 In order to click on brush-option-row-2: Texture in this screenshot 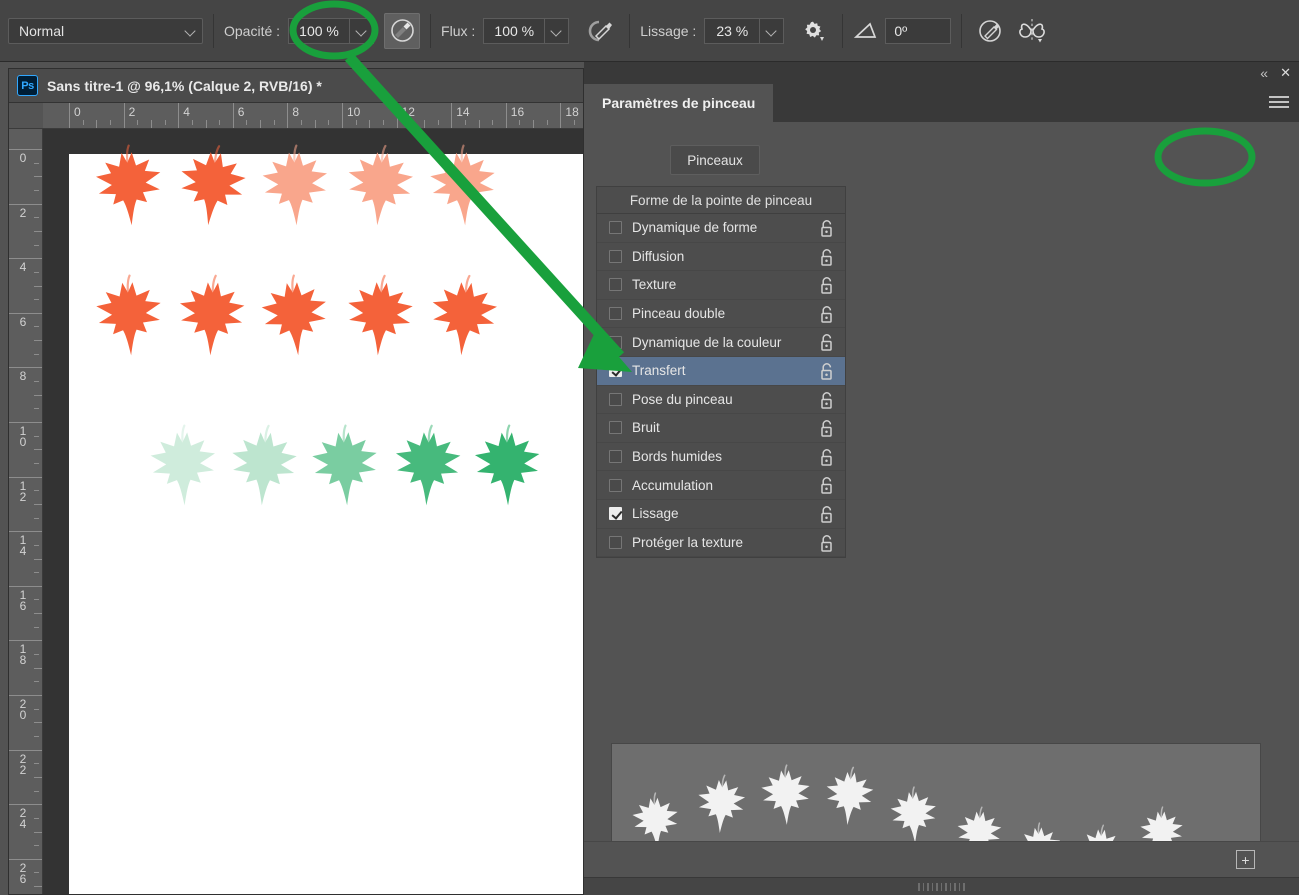, I will do `click(721, 285)`.